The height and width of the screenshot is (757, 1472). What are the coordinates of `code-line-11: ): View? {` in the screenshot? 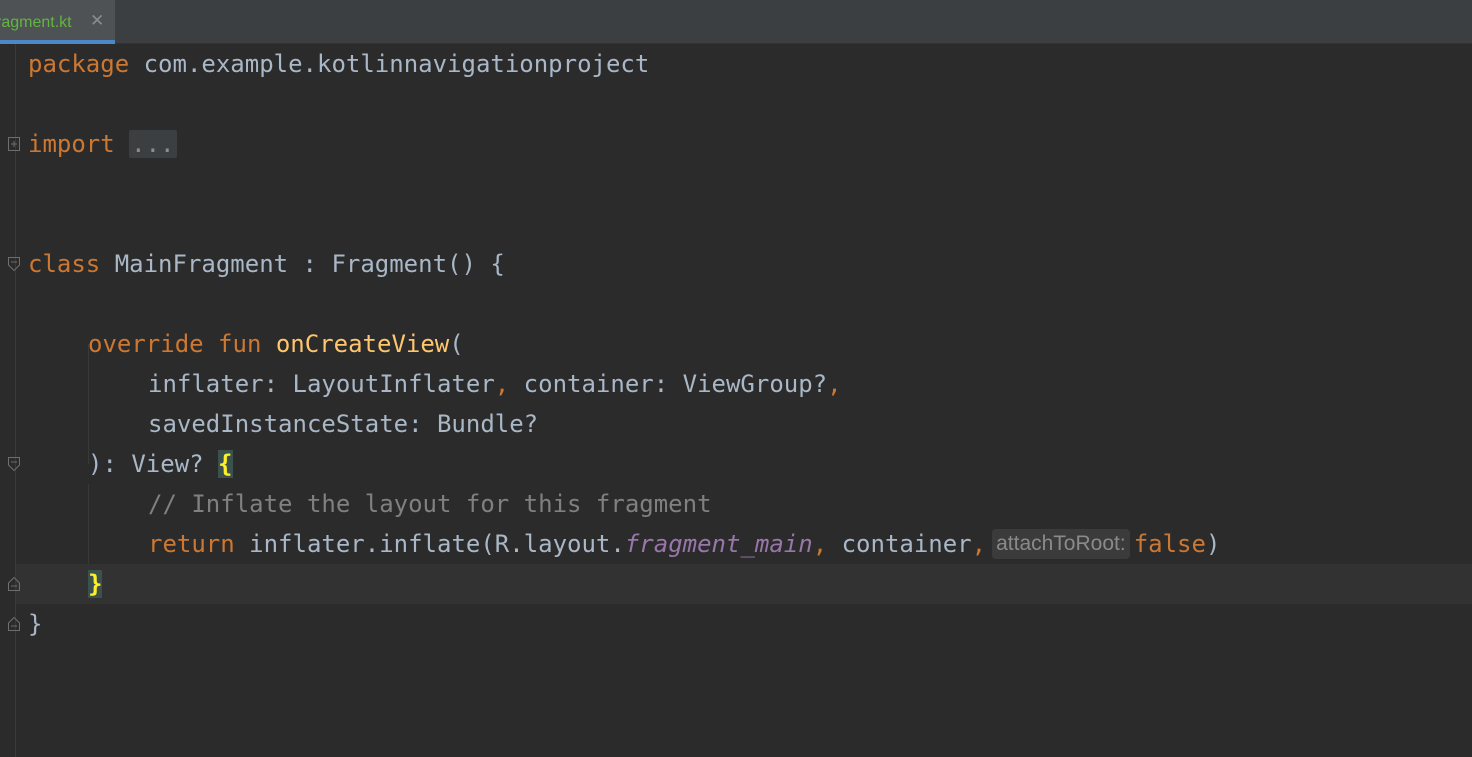 It's located at (160, 464).